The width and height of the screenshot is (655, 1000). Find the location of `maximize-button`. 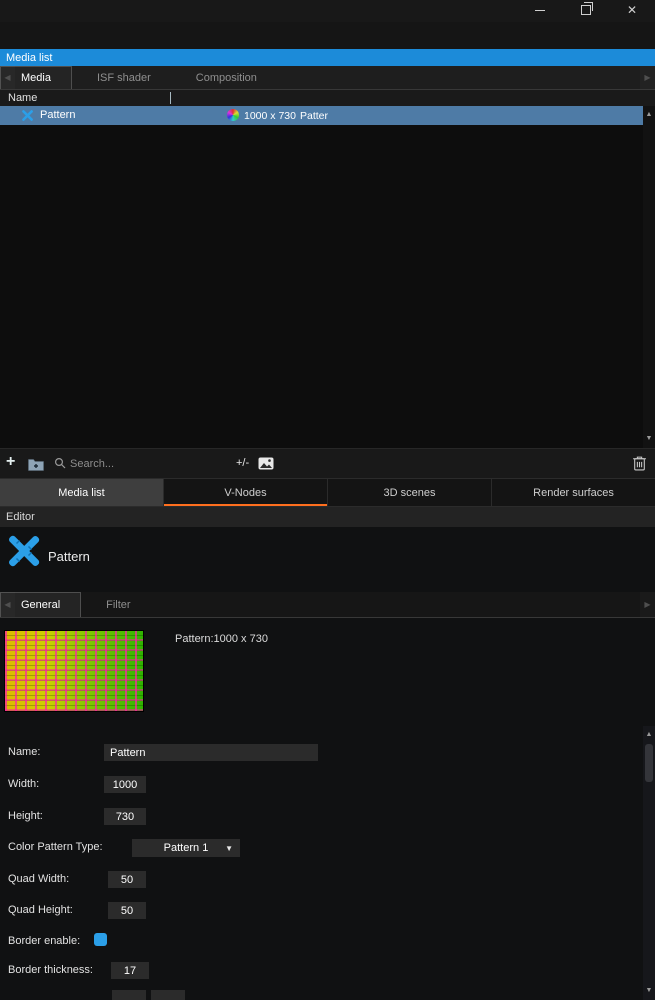

maximize-button is located at coordinates (586, 10).